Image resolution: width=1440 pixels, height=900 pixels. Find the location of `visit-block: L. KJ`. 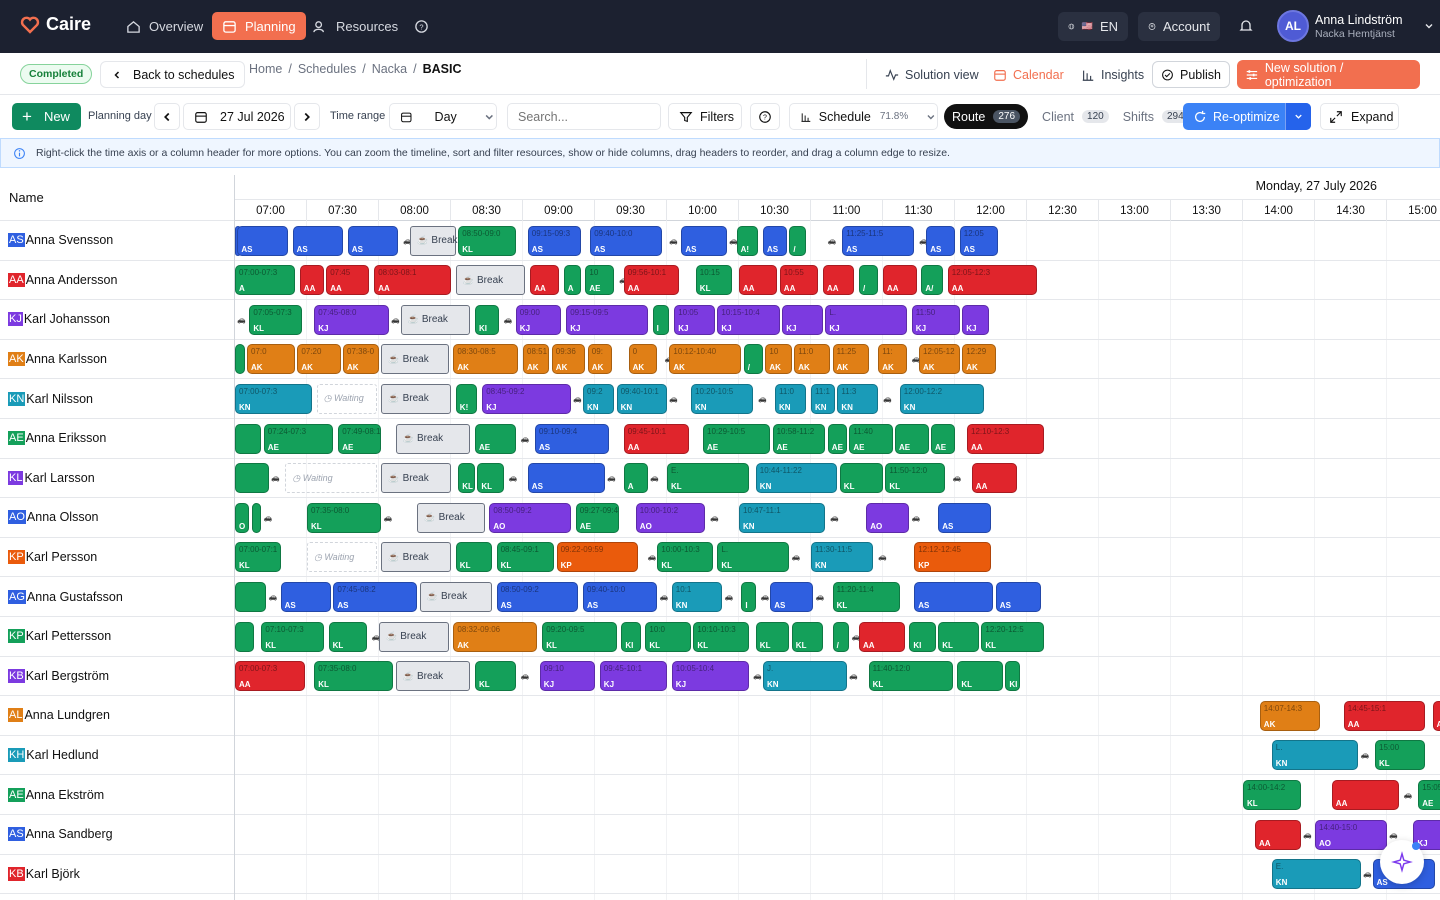

visit-block: L. KJ is located at coordinates (866, 319).